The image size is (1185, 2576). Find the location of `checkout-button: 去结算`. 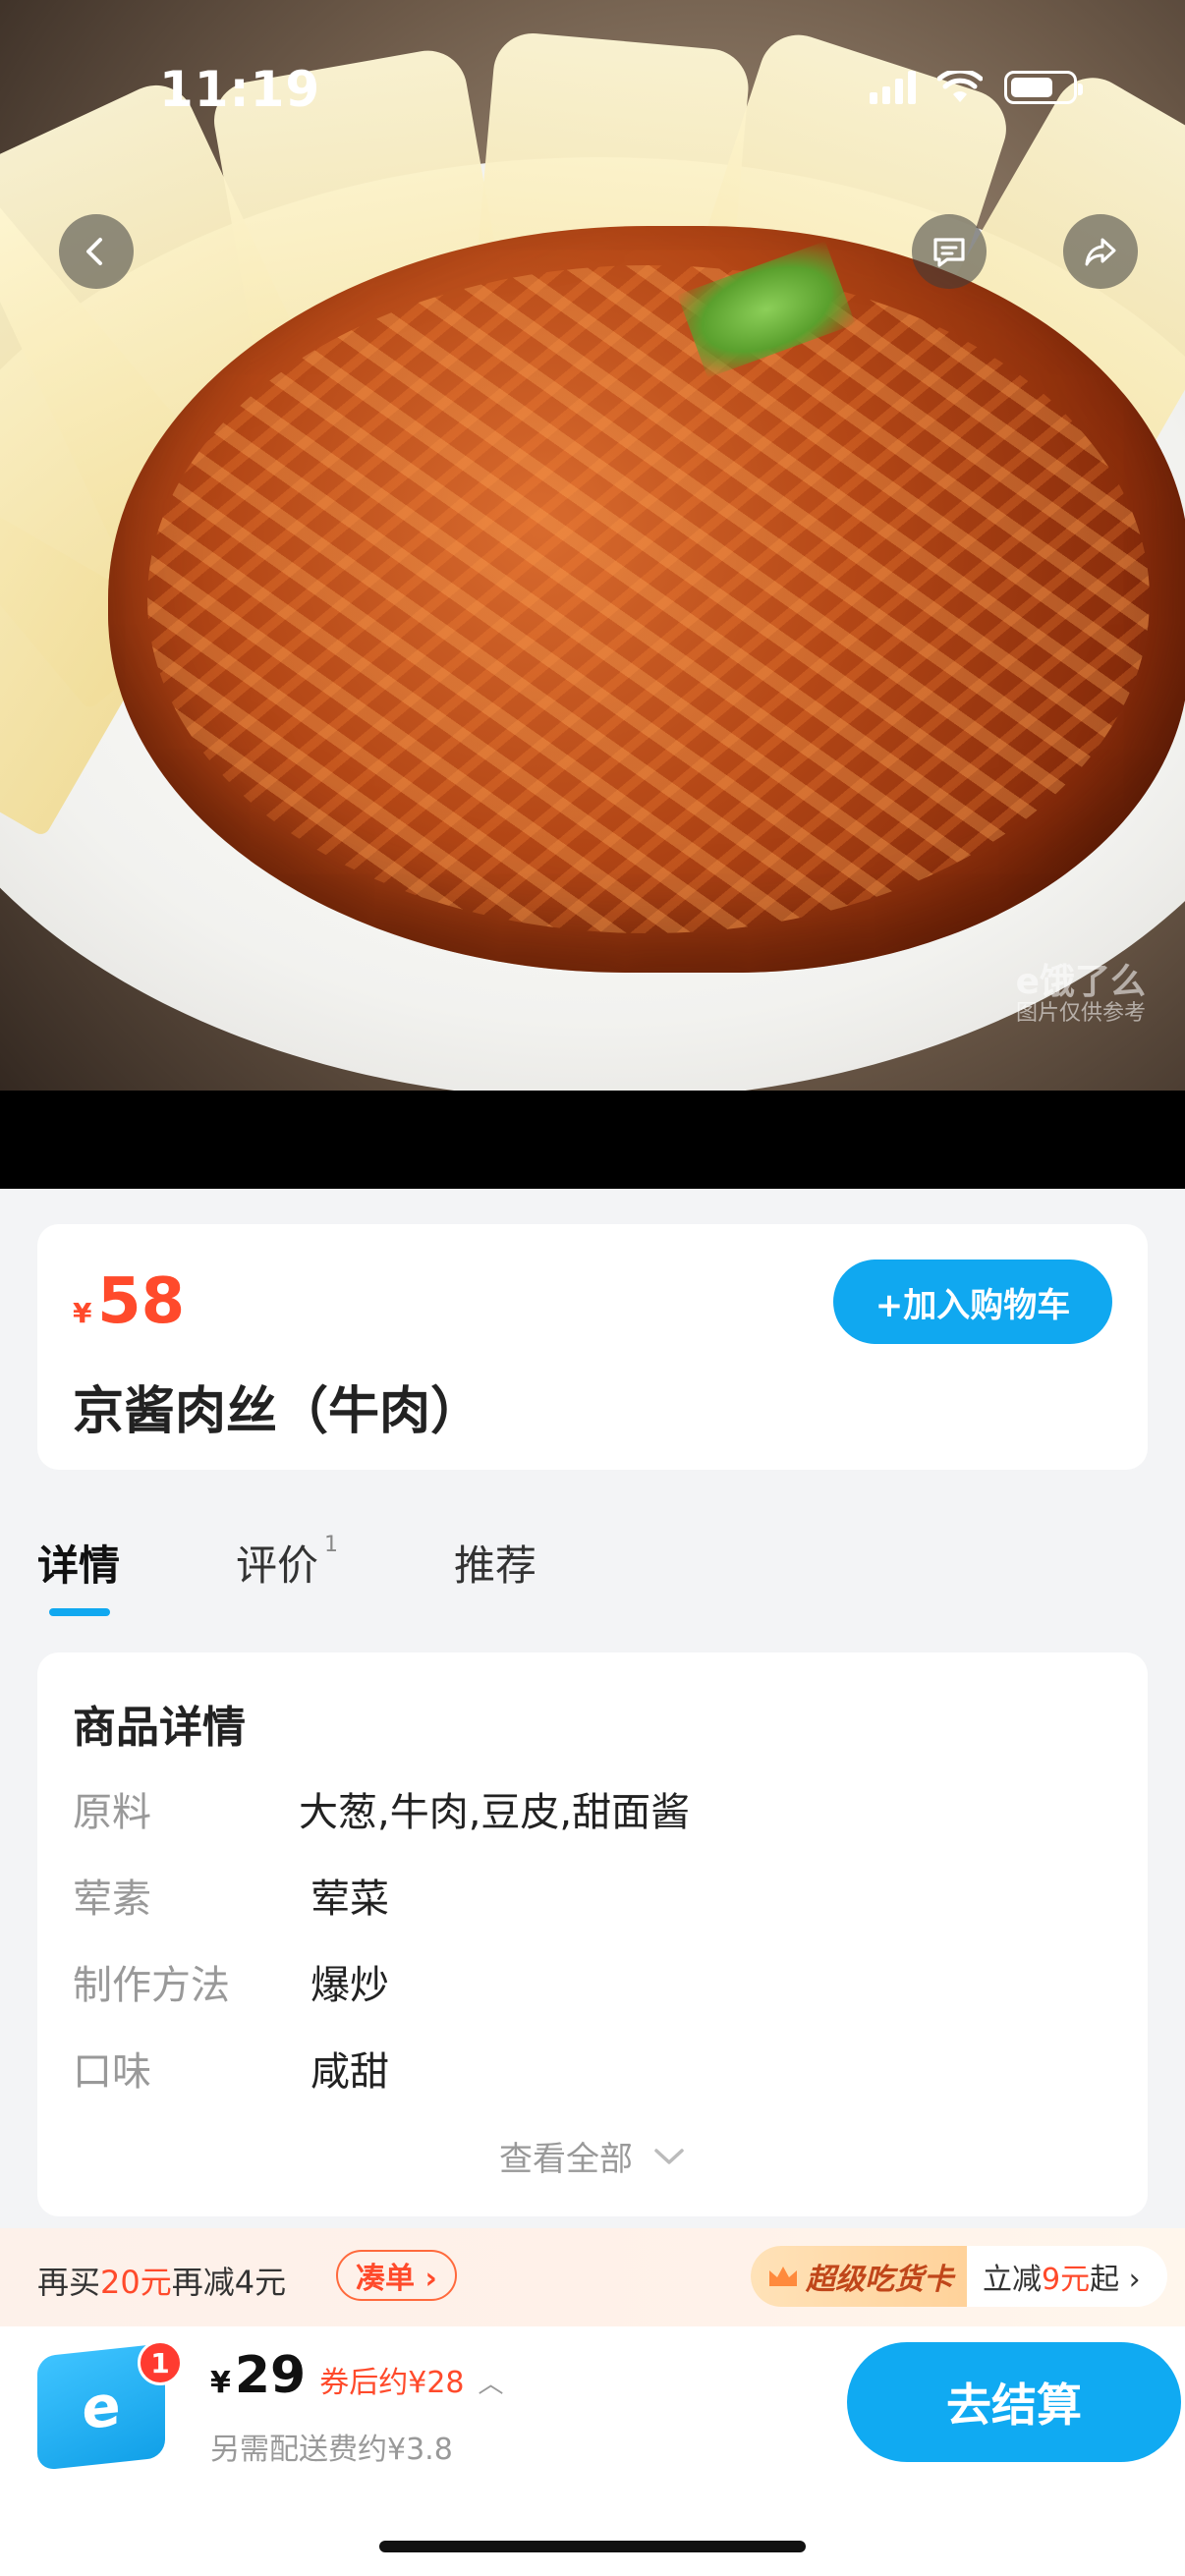

checkout-button: 去结算 is located at coordinates (1014, 2402).